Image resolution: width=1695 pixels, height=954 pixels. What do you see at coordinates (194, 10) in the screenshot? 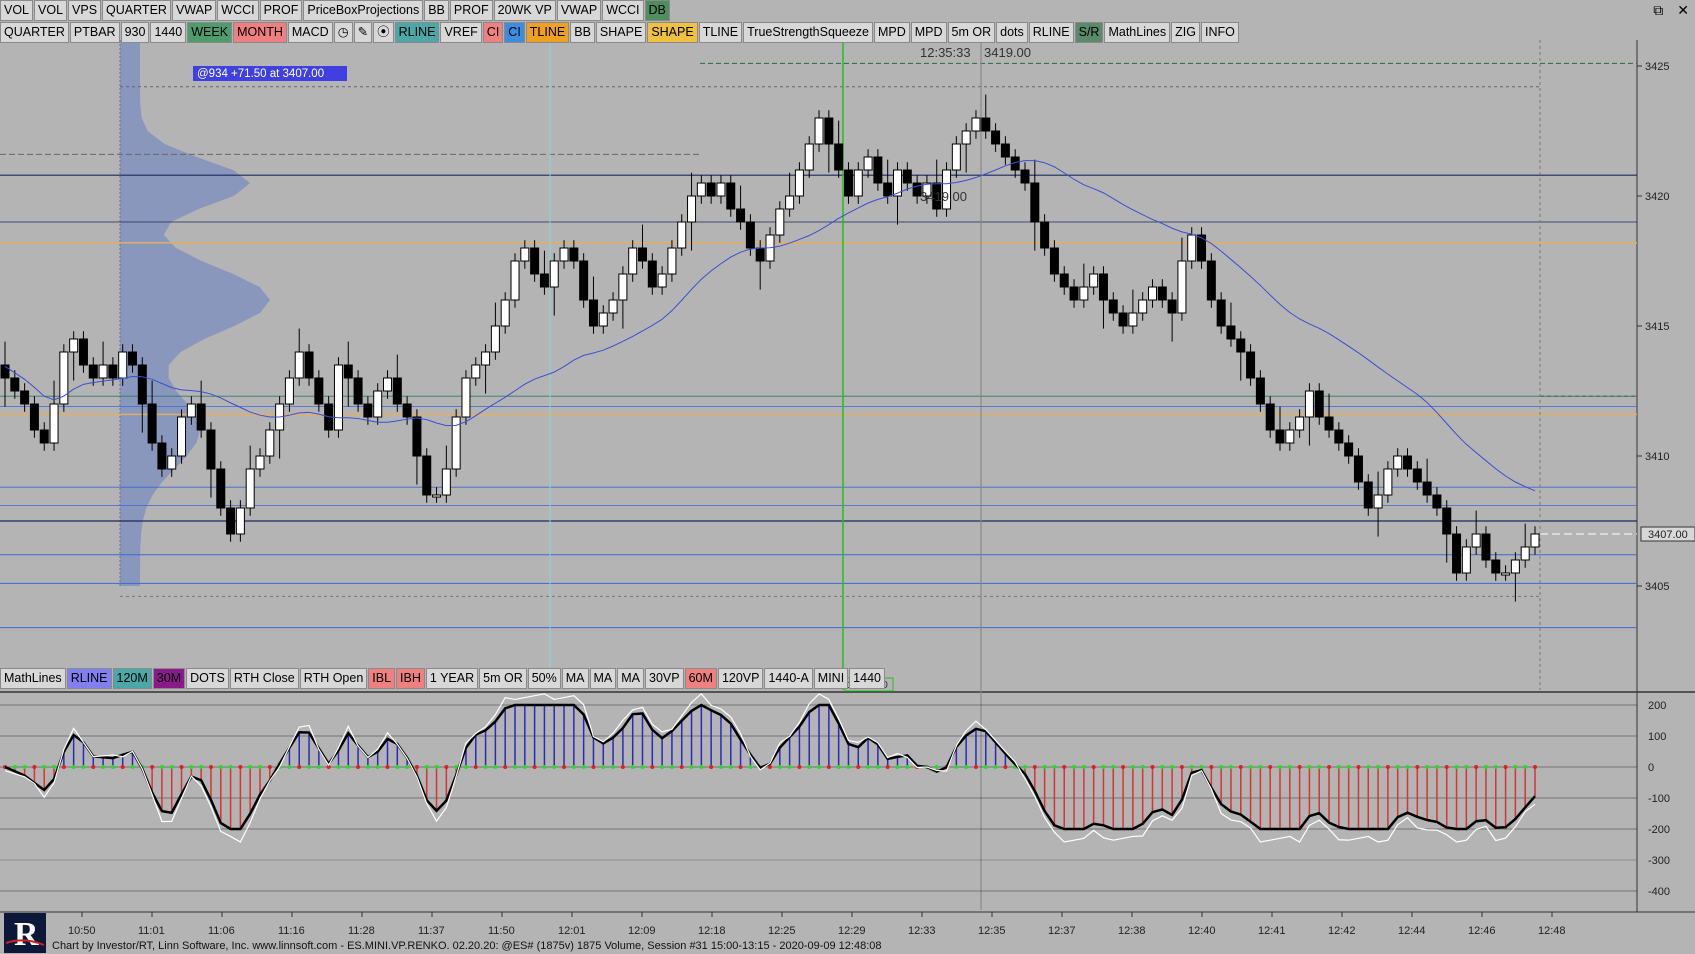
I see `toolbar1-button-4: VWAP` at bounding box center [194, 10].